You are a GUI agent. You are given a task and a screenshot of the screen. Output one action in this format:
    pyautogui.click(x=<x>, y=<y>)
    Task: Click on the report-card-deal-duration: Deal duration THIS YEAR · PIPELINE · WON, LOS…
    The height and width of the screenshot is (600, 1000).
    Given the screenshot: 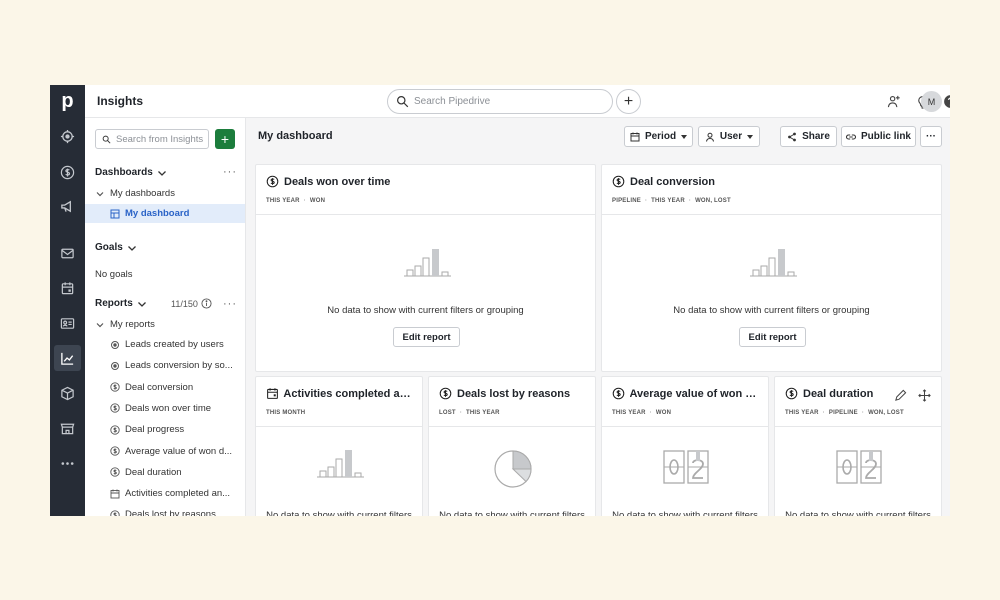 What is the action you would take?
    pyautogui.click(x=858, y=446)
    